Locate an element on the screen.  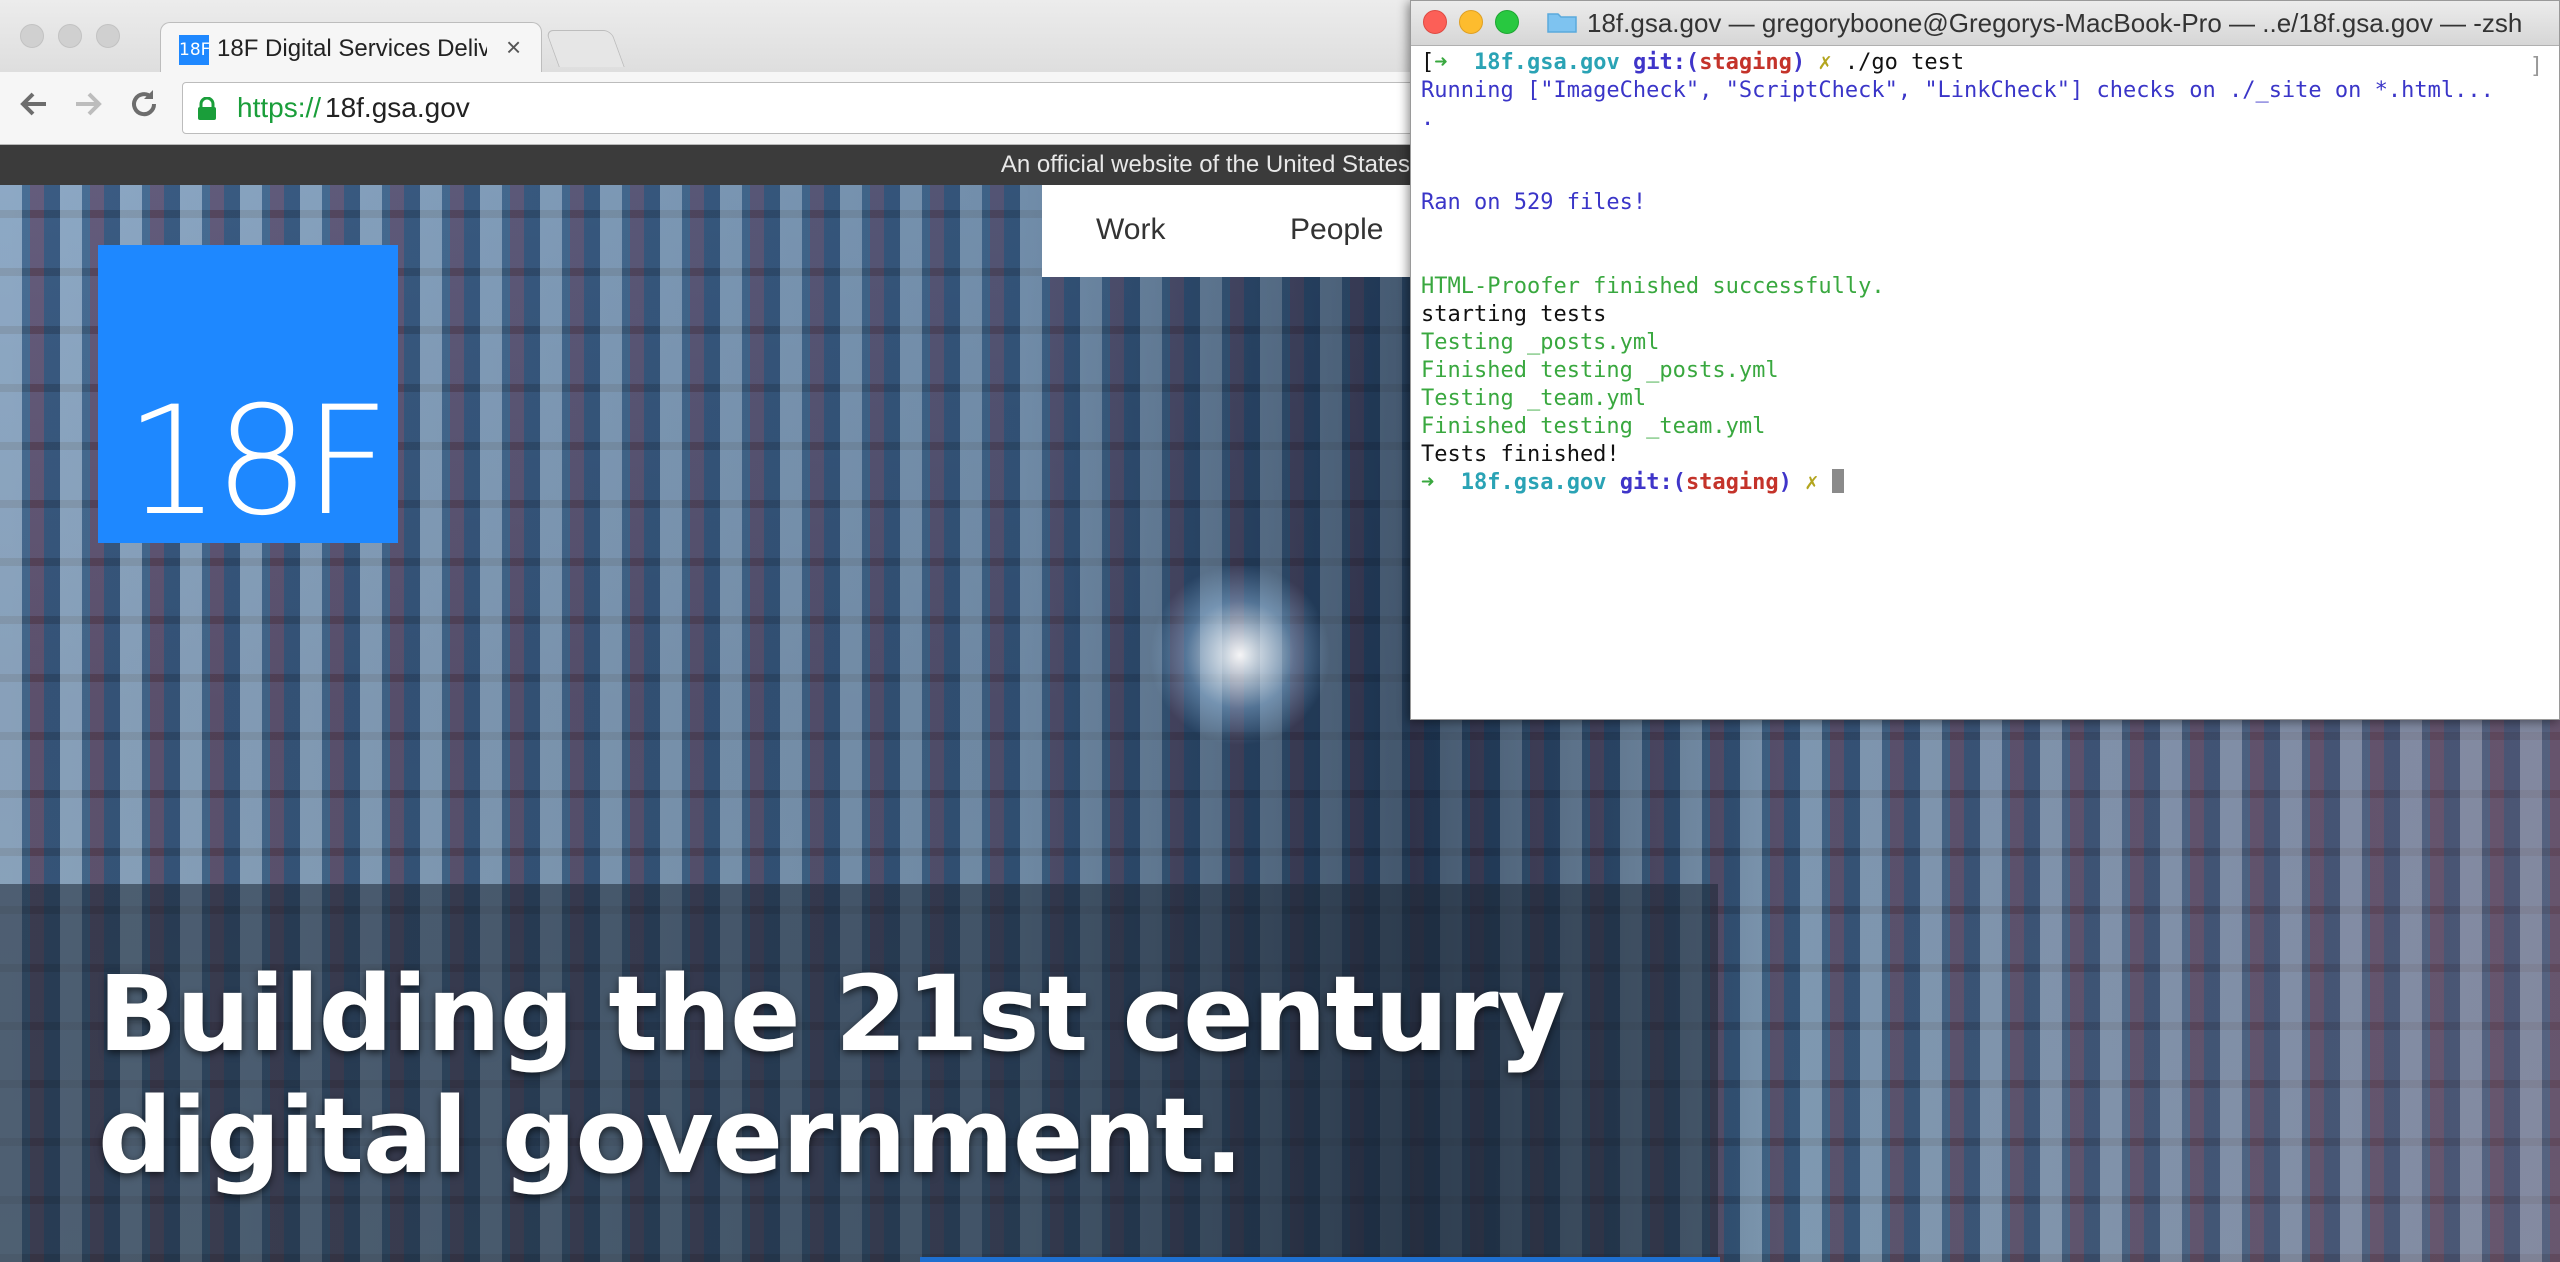
output-proofer-success: HTML-Proofer finished successfully. is located at coordinates (1653, 286).